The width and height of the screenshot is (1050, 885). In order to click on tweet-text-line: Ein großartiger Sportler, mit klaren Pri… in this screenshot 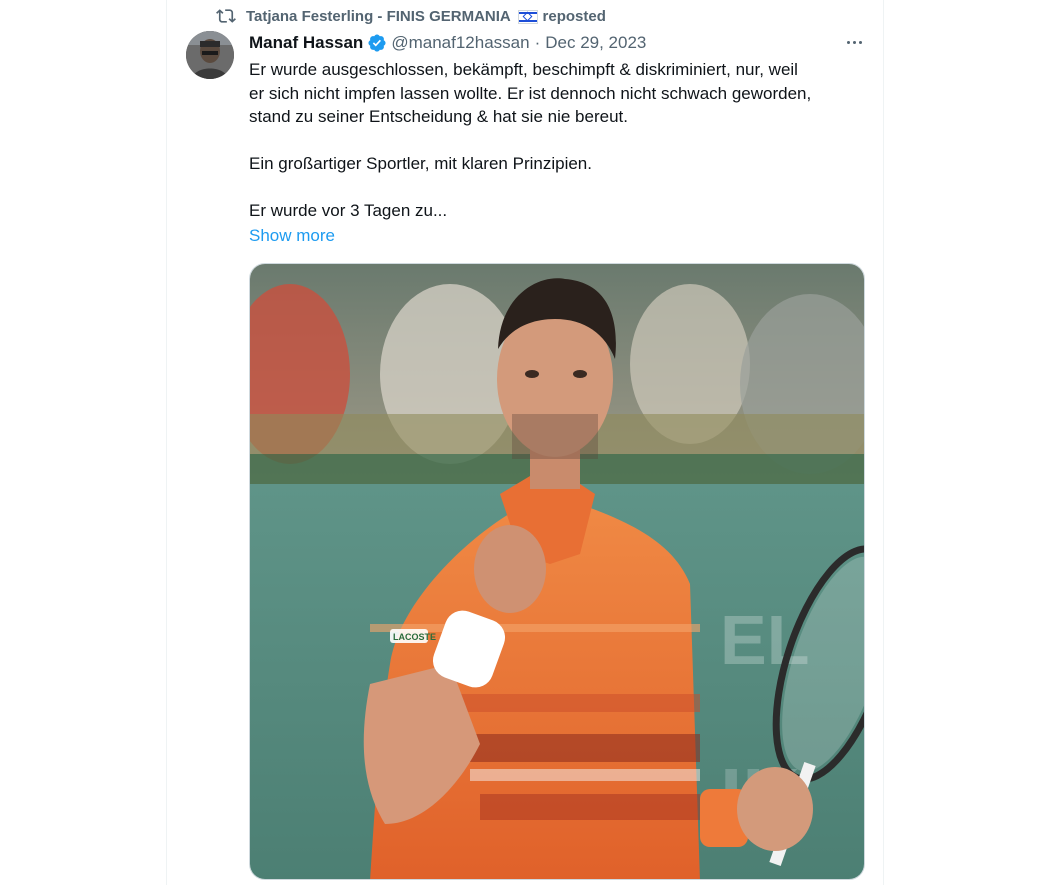, I will do `click(420, 163)`.